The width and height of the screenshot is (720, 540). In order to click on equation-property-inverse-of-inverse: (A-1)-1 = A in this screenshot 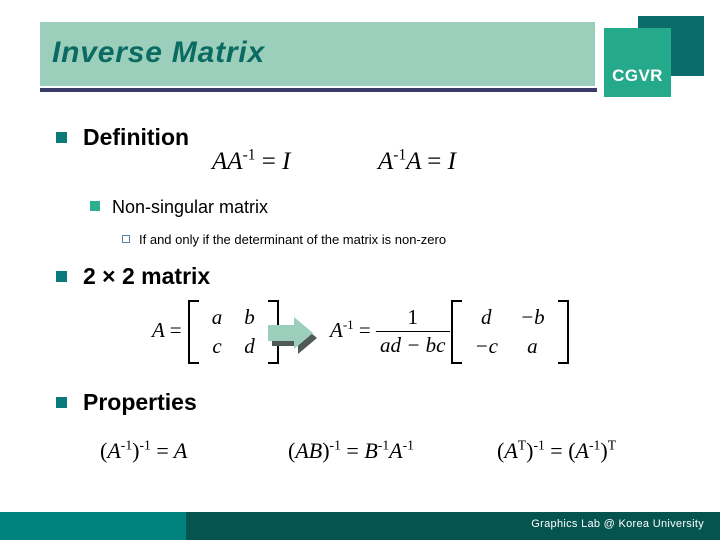, I will do `click(143, 451)`.